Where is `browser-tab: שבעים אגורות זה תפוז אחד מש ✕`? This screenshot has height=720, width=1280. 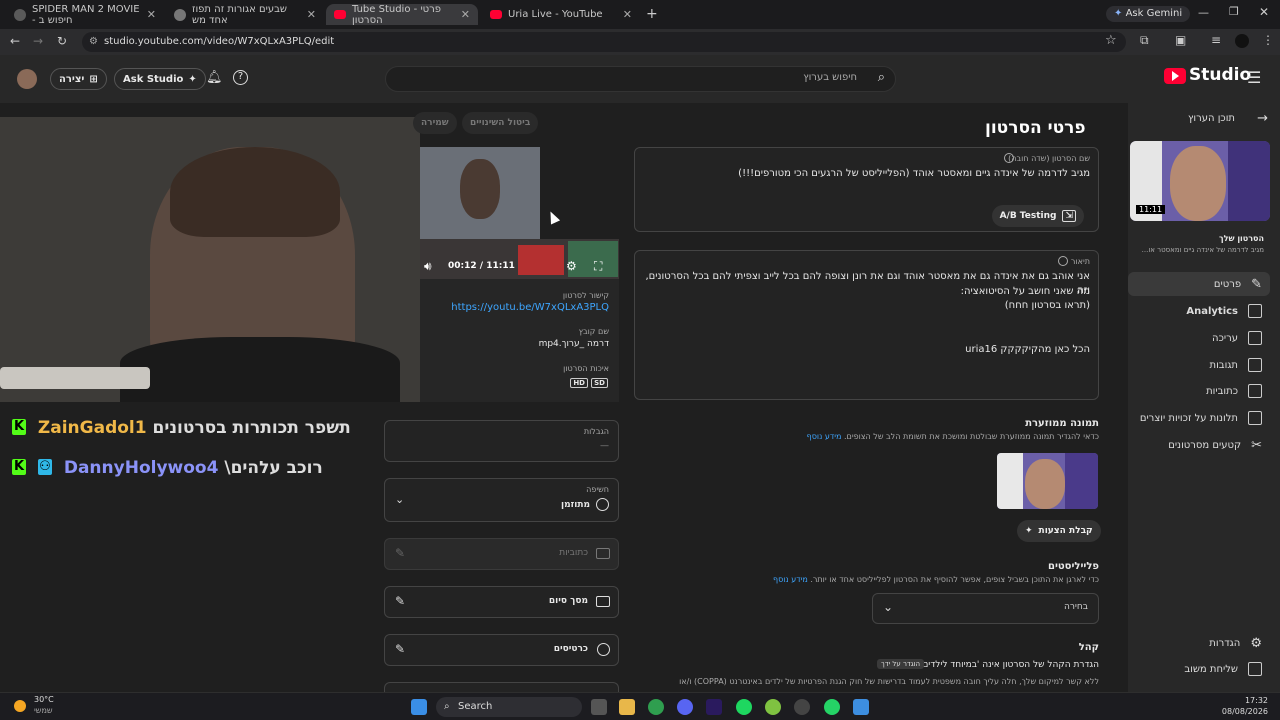
browser-tab: שבעים אגורות זה תפוז אחד מש ✕ is located at coordinates (245, 15).